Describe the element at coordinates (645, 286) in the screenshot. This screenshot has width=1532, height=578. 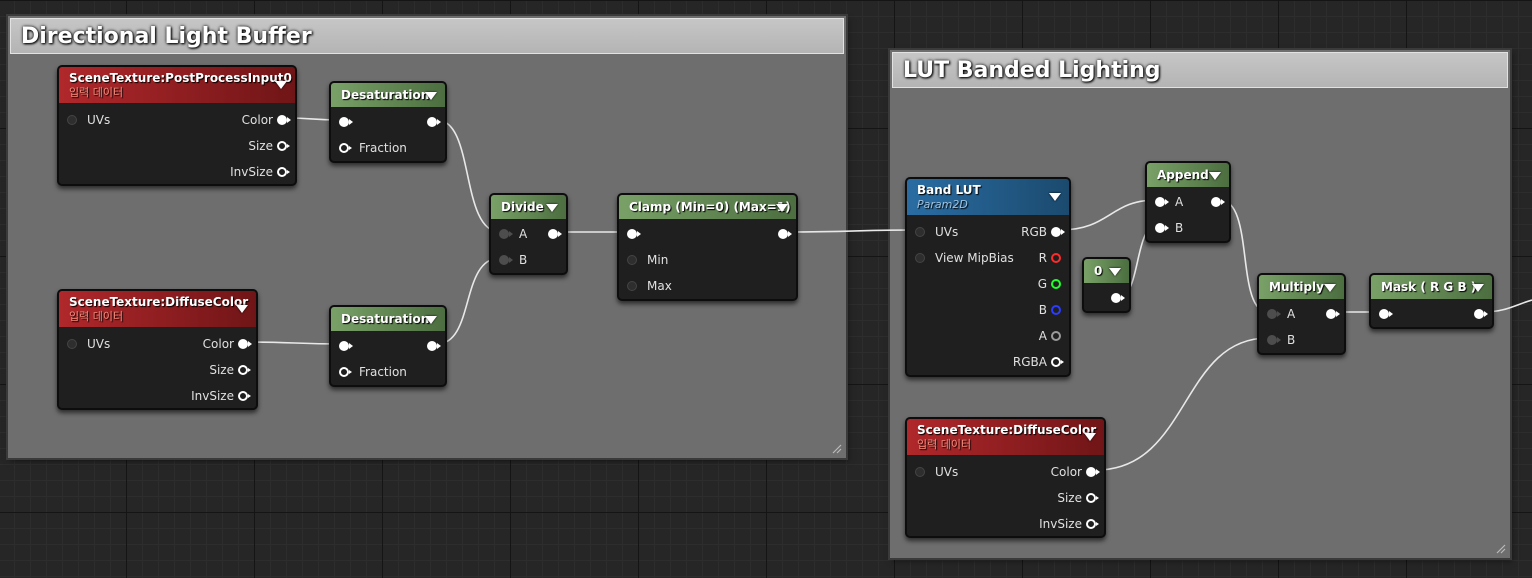
I see `pin-max: Max` at that location.